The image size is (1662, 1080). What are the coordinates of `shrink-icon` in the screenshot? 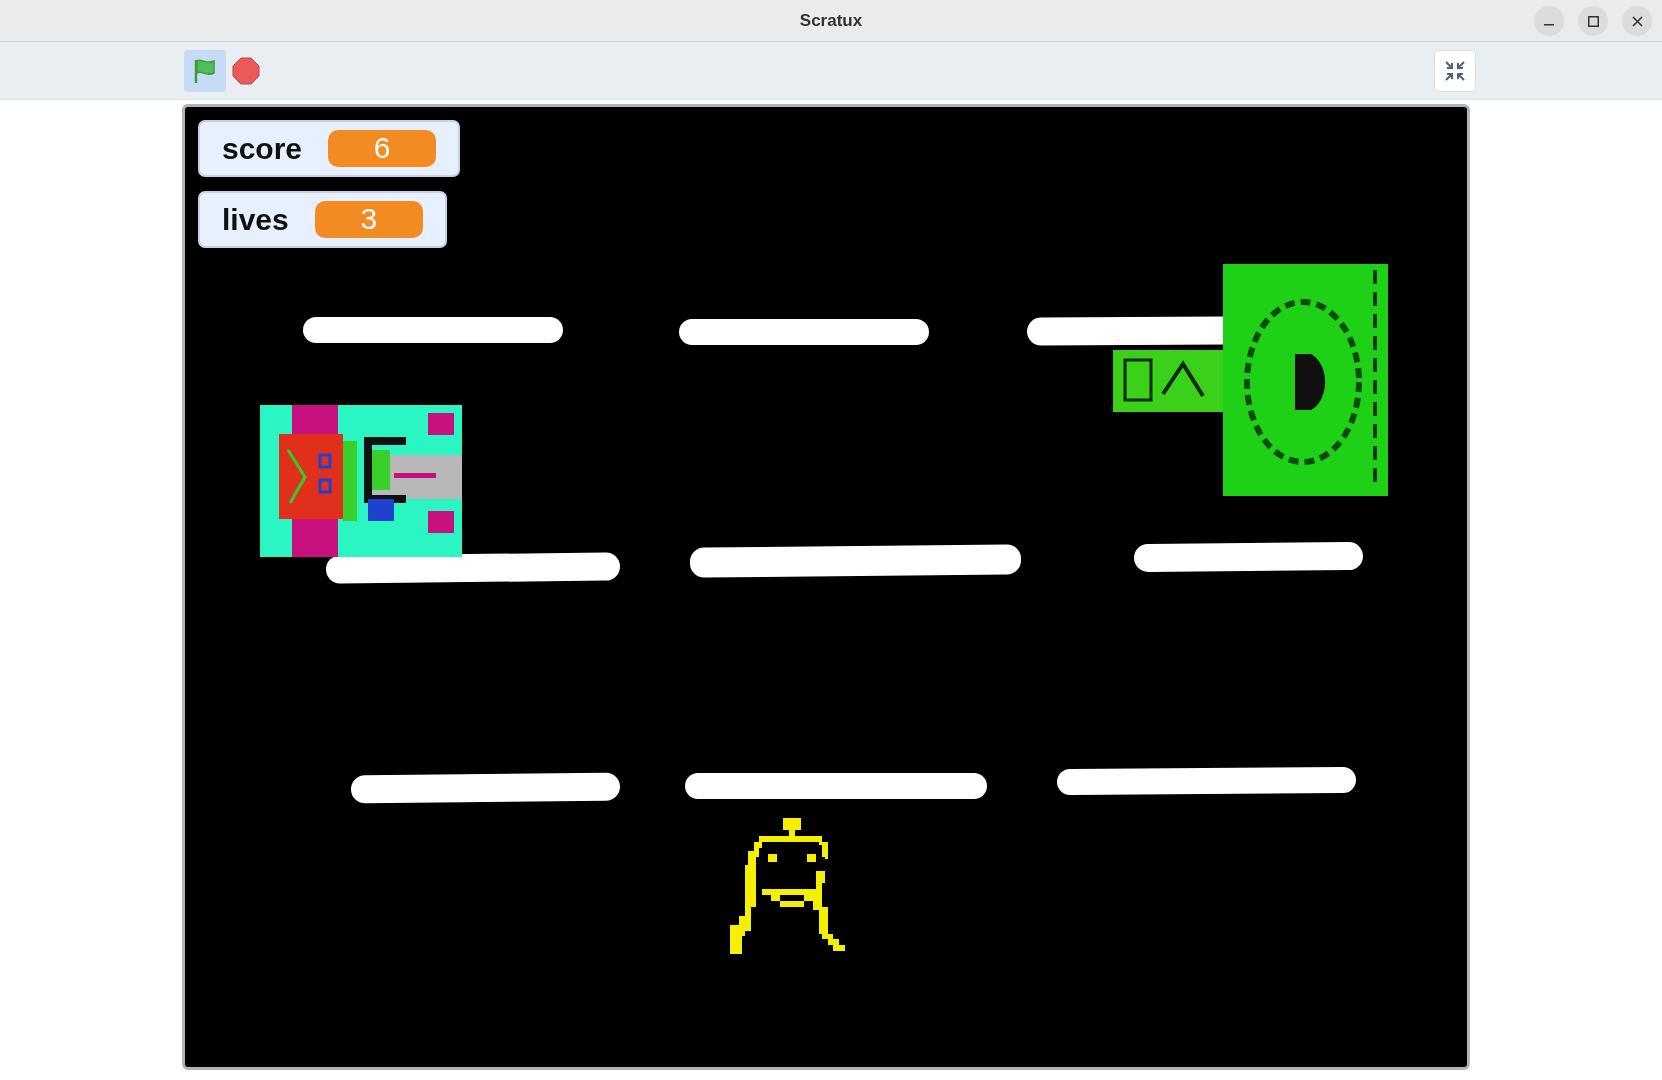 It's located at (1455, 70).